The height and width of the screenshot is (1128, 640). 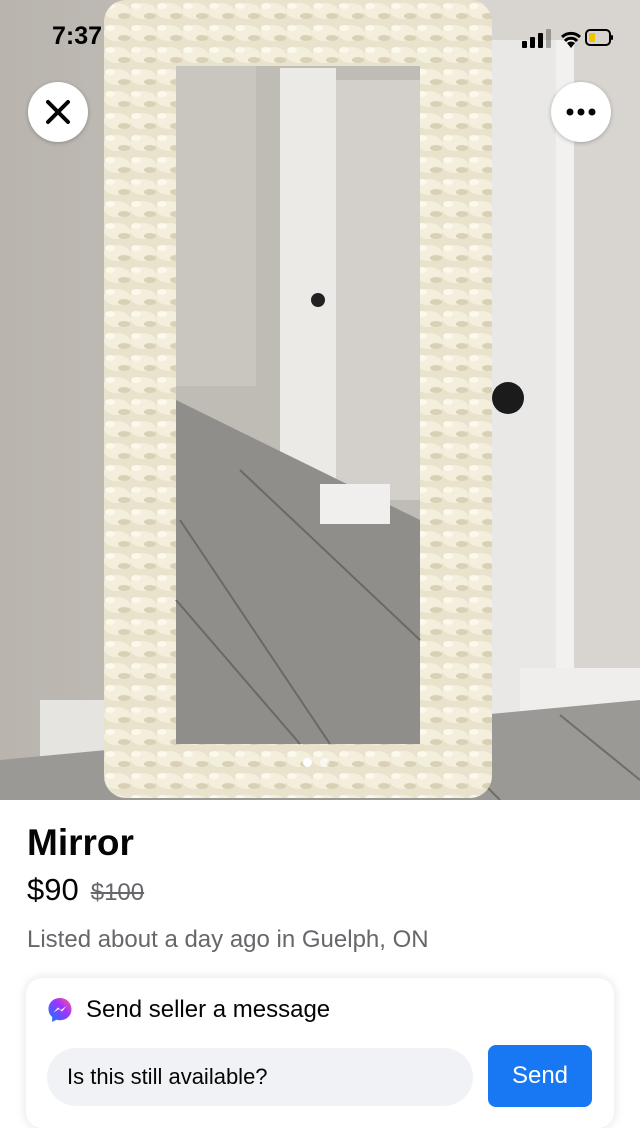 I want to click on close-button, so click(x=58, y=112).